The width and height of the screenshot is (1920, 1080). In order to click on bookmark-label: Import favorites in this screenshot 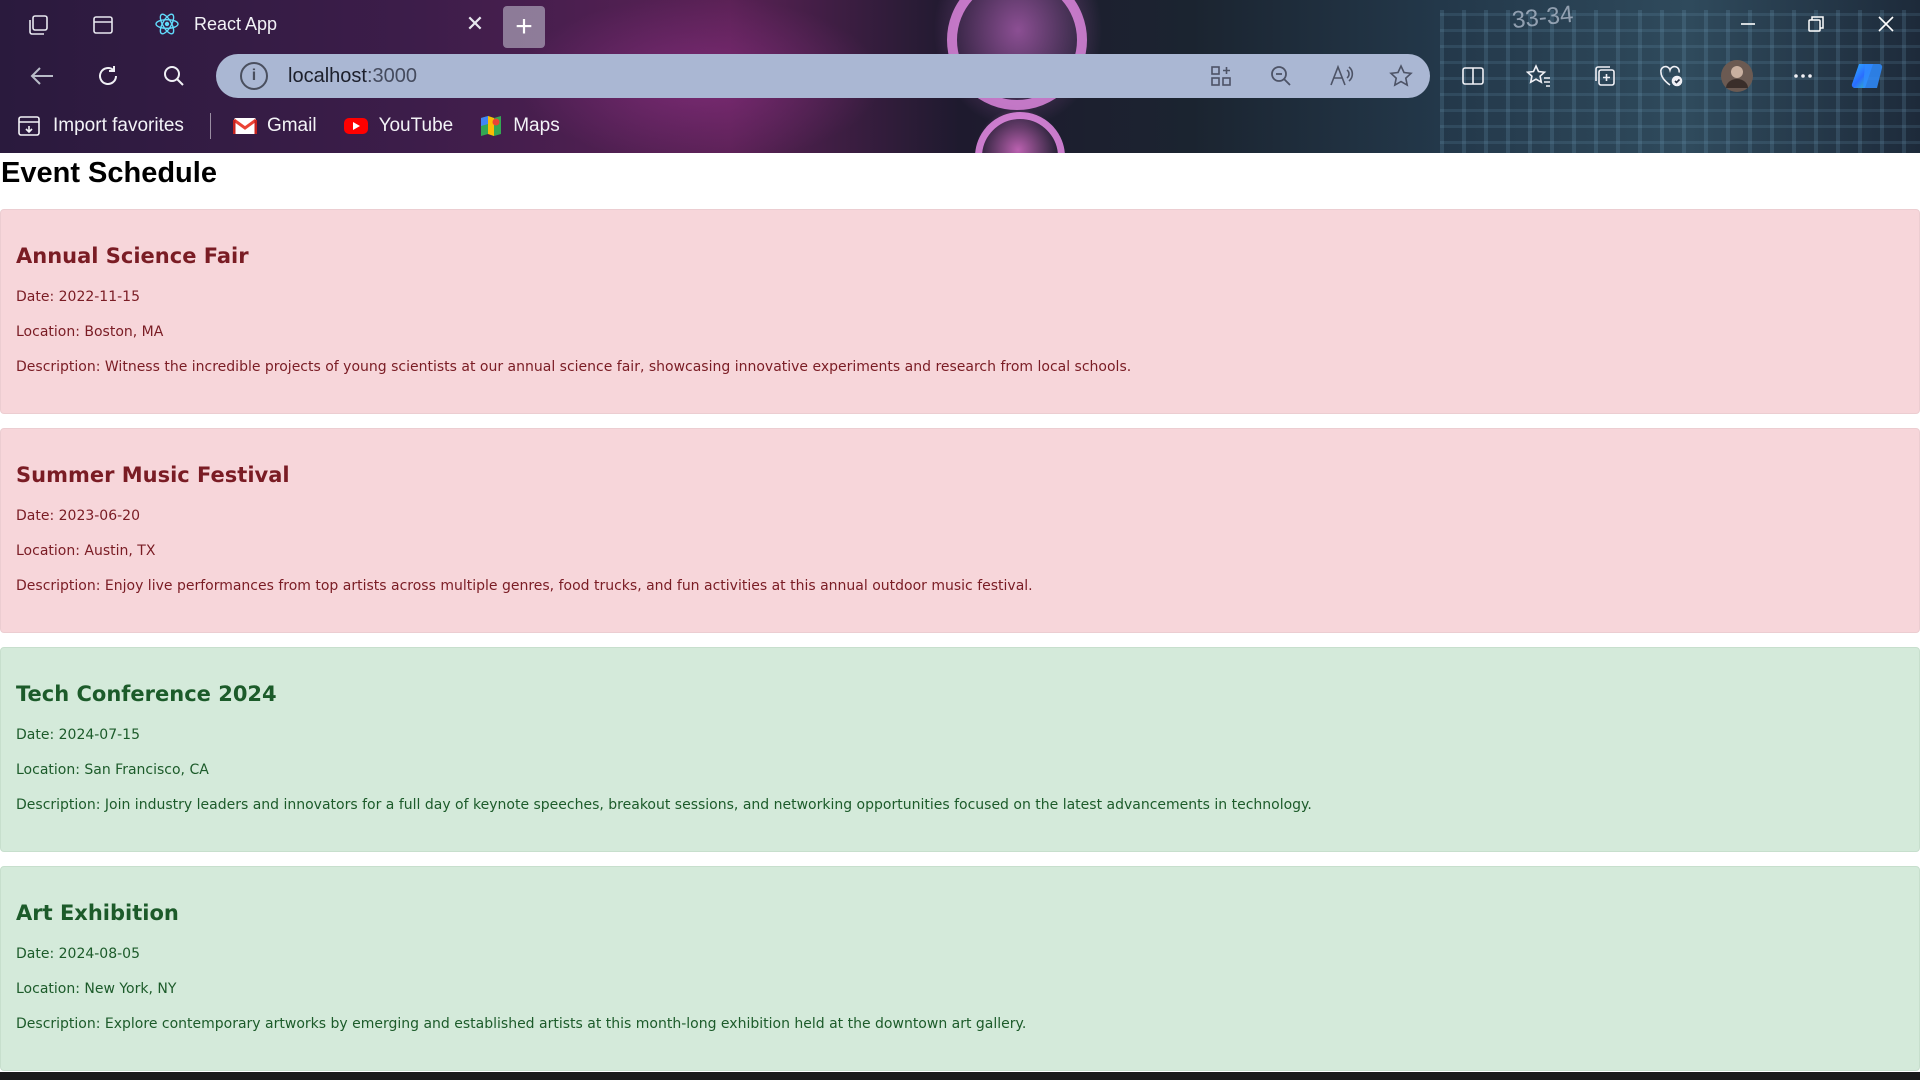, I will do `click(118, 125)`.